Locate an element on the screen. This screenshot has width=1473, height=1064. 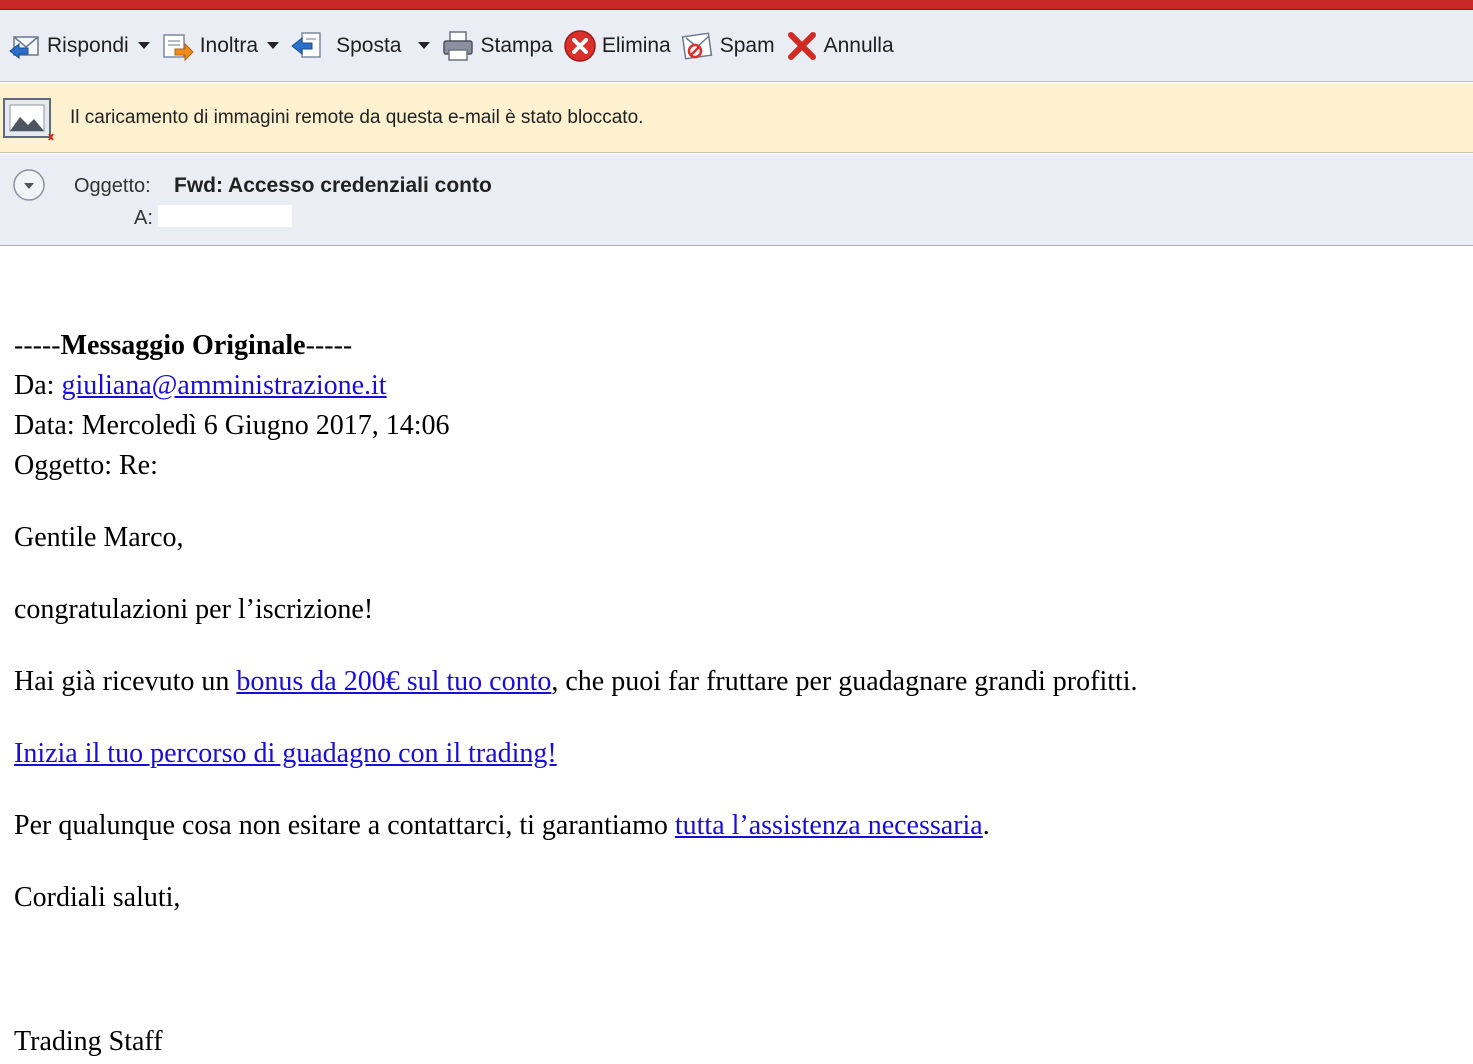
delete-button: Elimina is located at coordinates (617, 46).